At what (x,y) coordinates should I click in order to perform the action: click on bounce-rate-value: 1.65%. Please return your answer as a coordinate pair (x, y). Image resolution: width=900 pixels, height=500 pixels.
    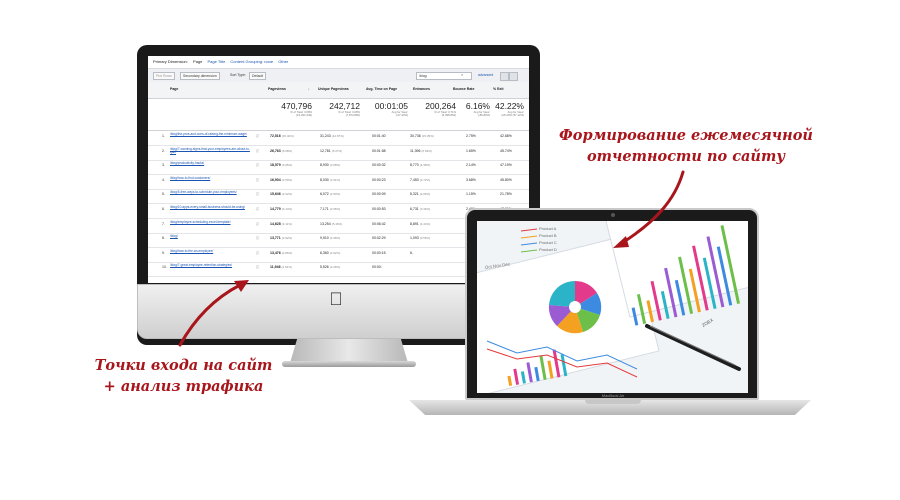
    Looking at the image, I should click on (471, 150).